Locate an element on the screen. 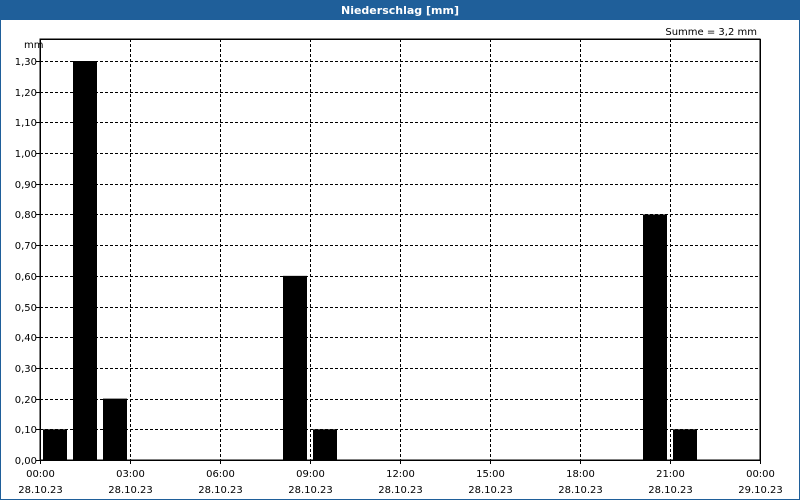  x-tick-time-label: 06:00 is located at coordinates (220, 474).